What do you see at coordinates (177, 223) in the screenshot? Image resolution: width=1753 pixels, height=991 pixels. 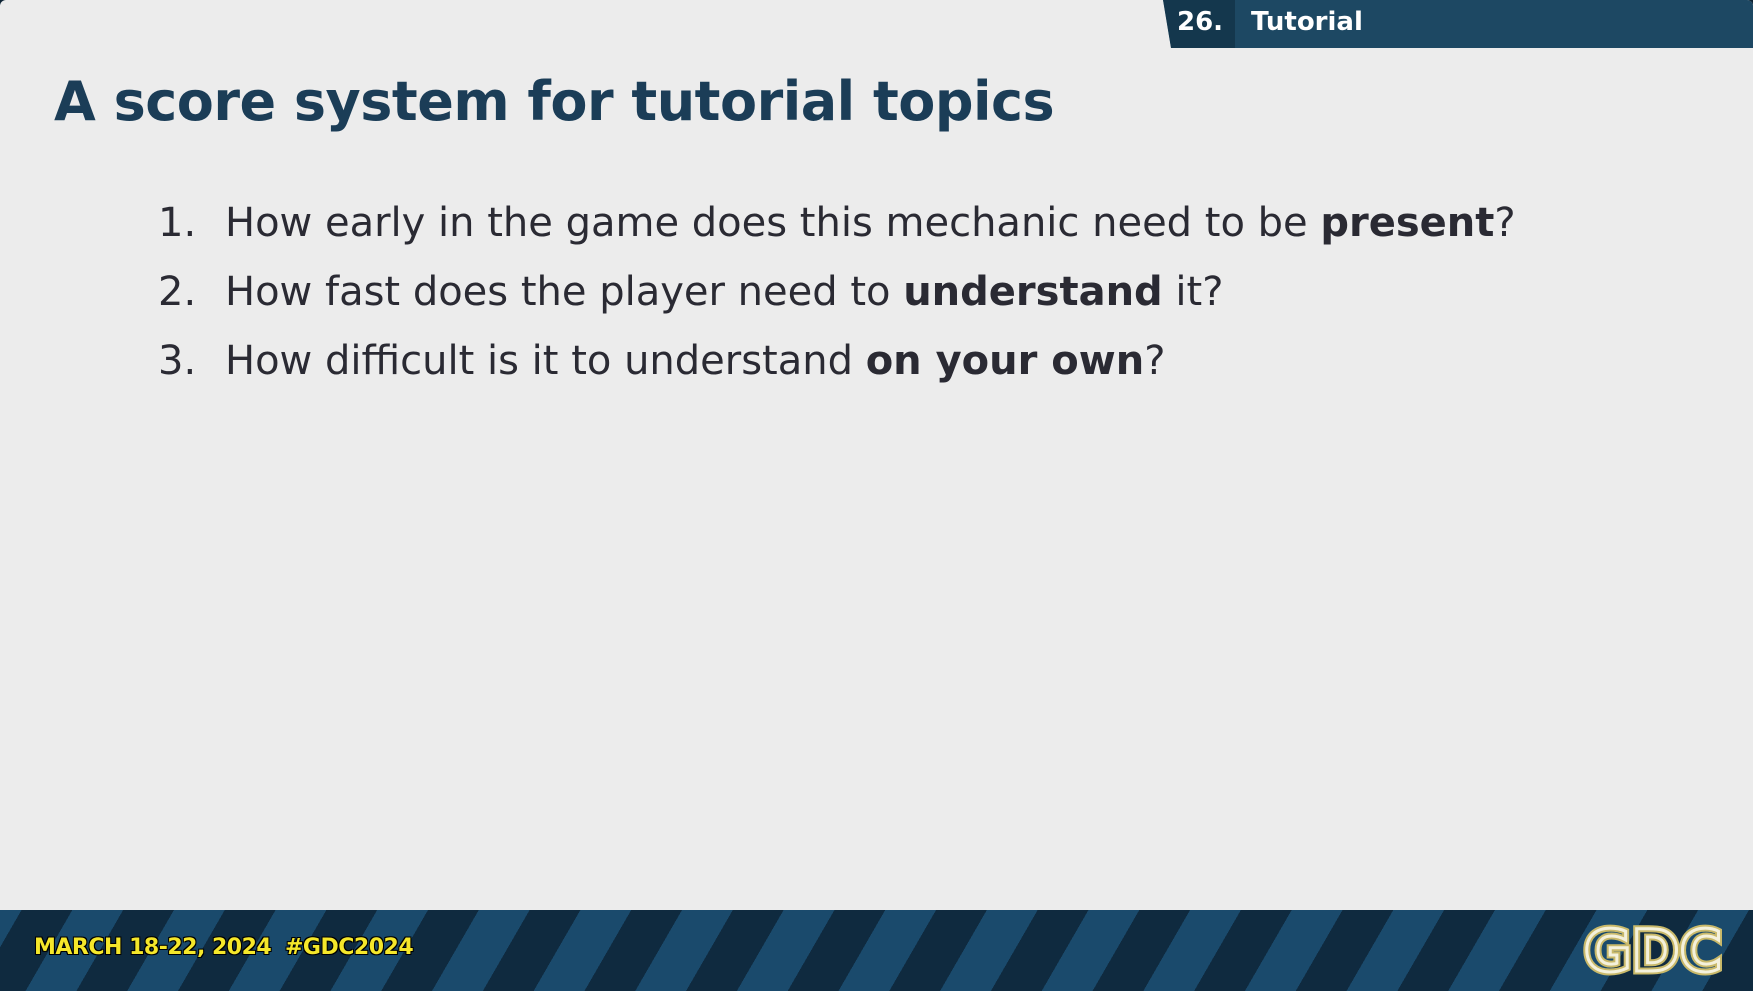 I see `question-number: 1.` at bounding box center [177, 223].